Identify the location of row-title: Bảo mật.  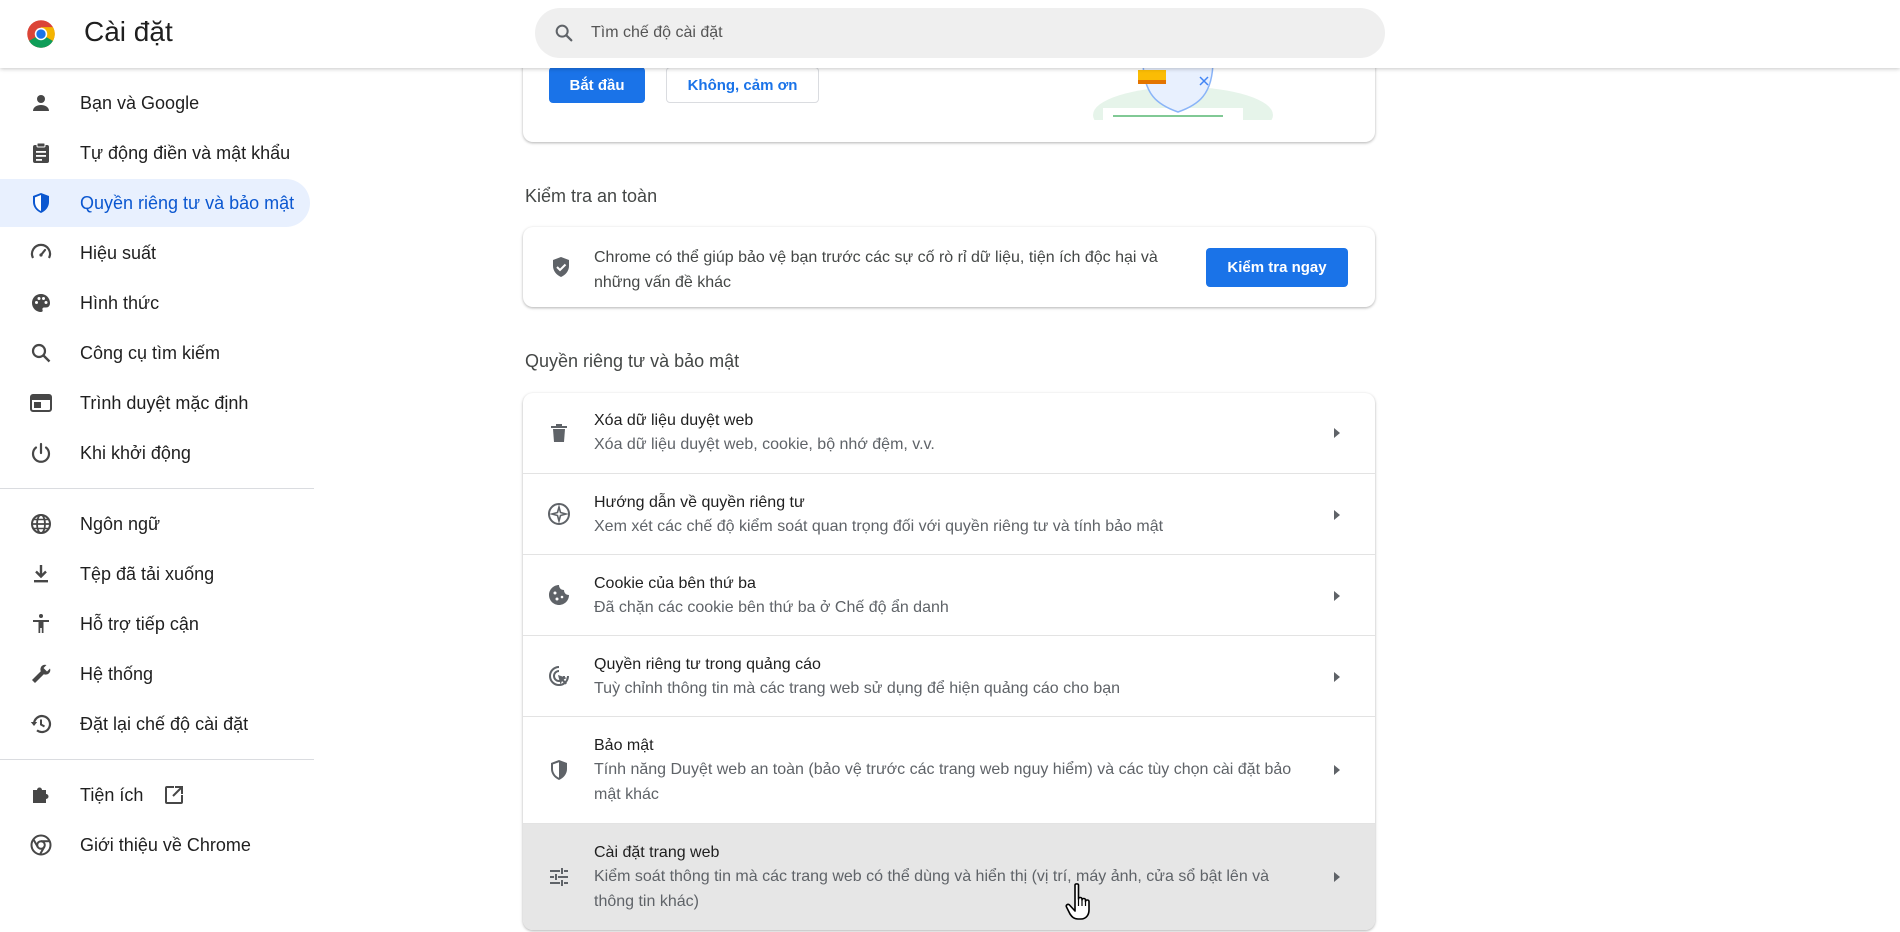
(624, 745).